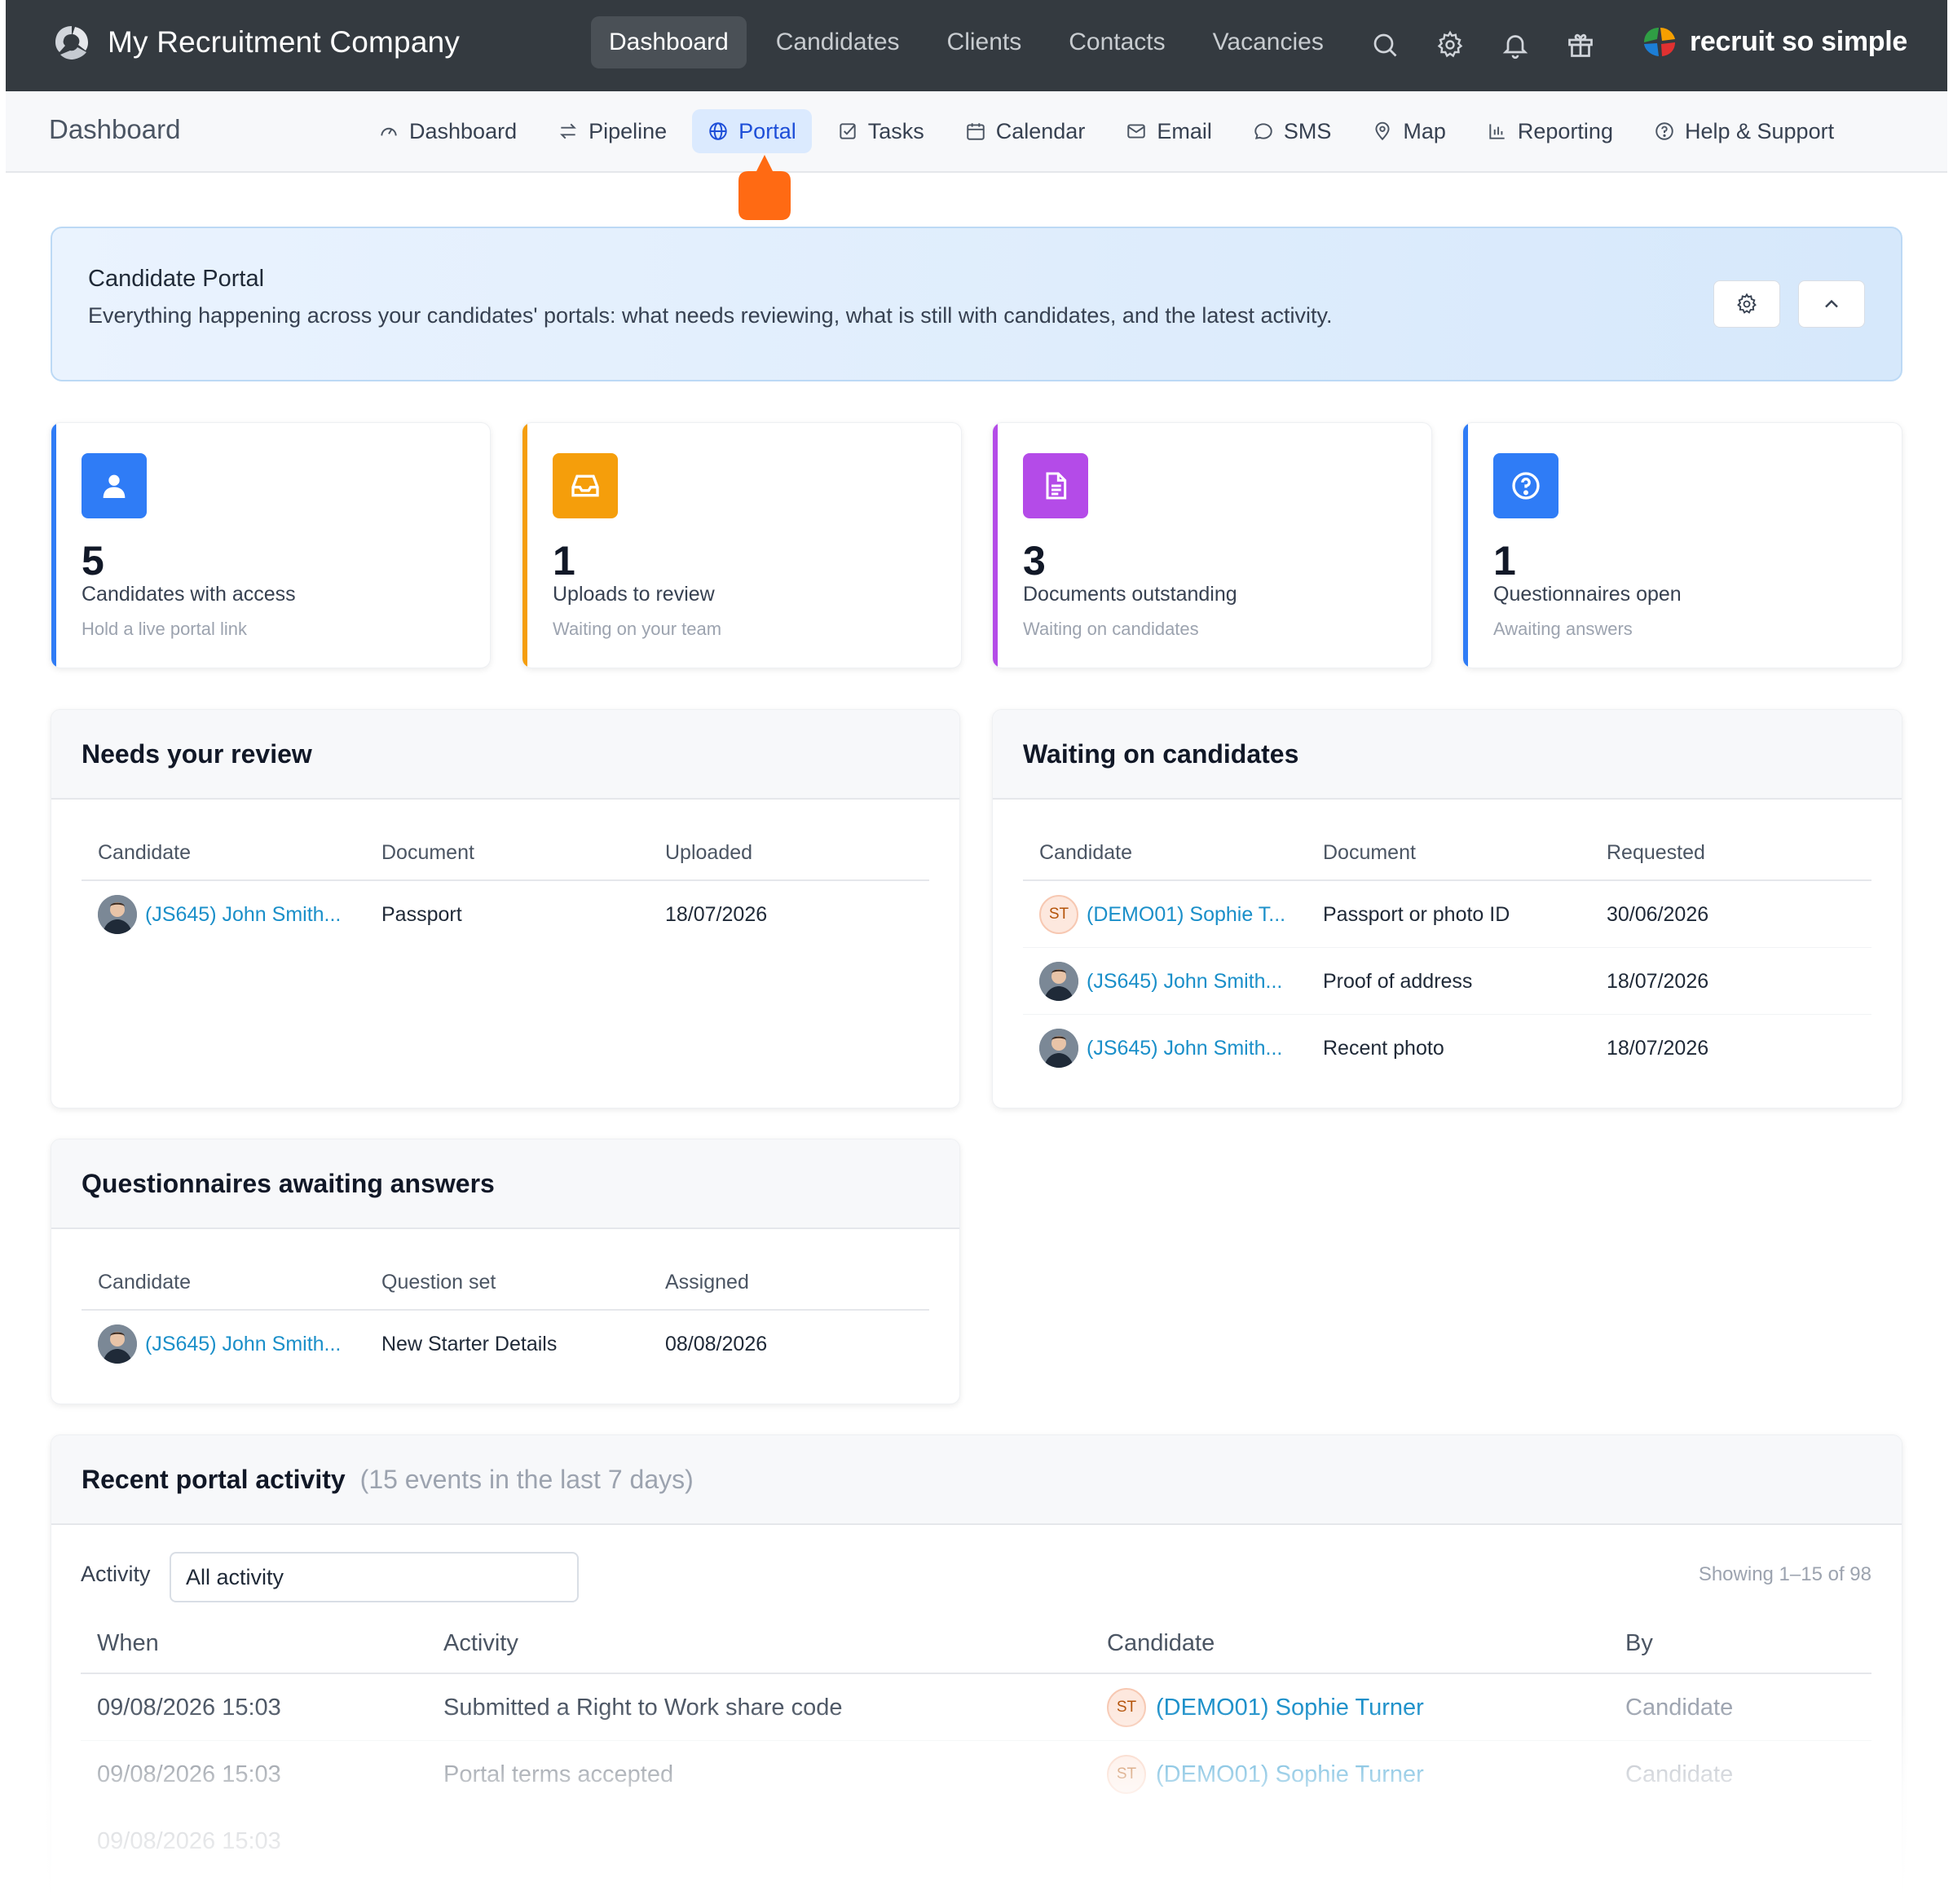  Describe the element at coordinates (976, 131) in the screenshot. I see `calendar-icon` at that location.